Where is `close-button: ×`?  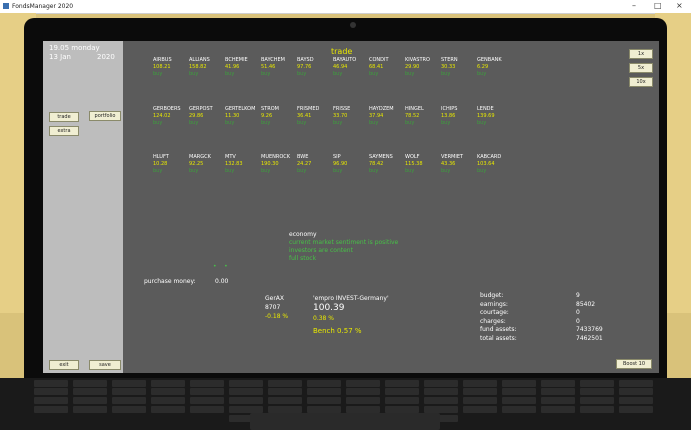
close-button: × is located at coordinates (679, 6).